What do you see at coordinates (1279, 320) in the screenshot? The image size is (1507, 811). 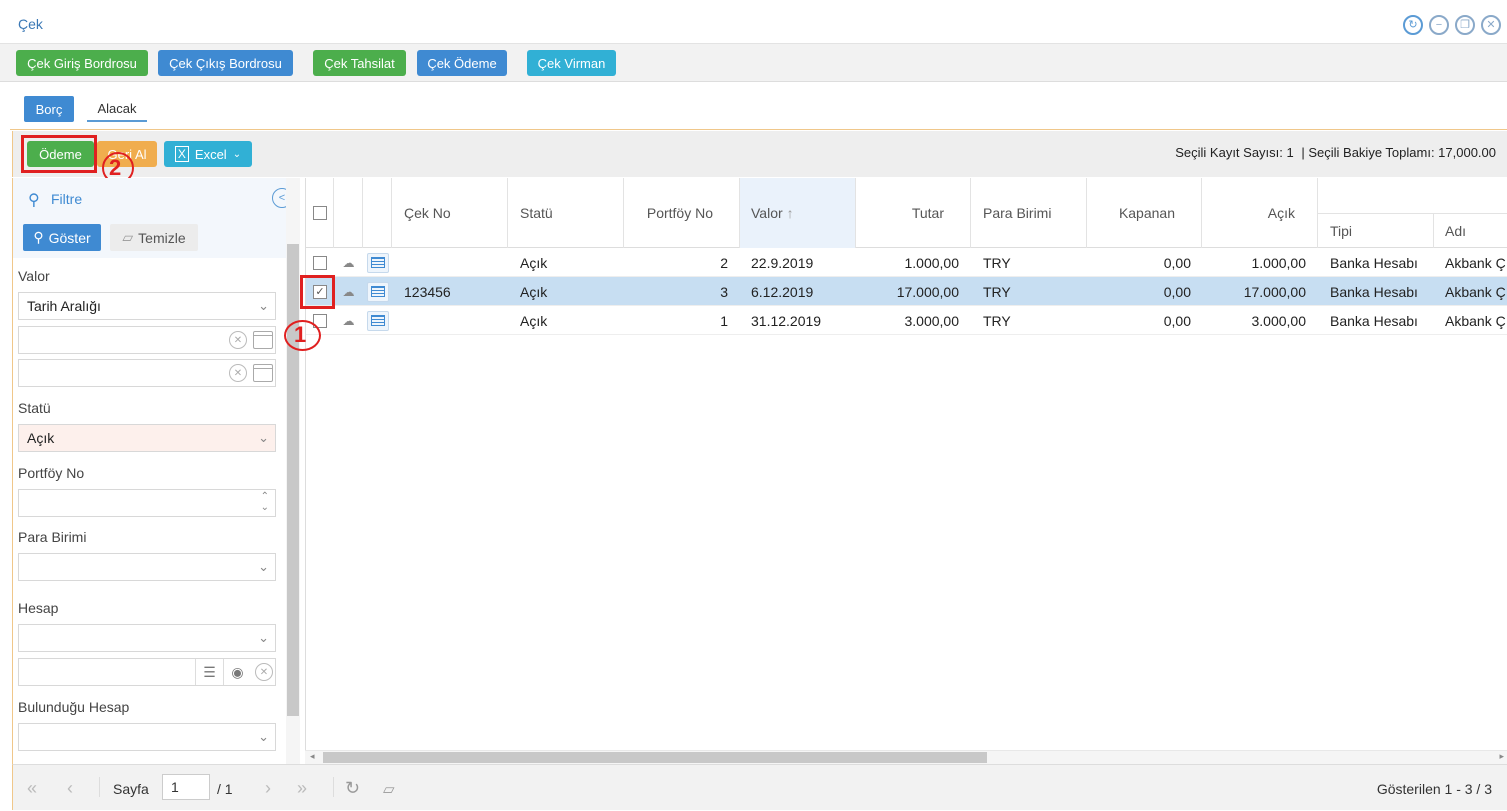 I see `cell-acik: 3.000,00` at bounding box center [1279, 320].